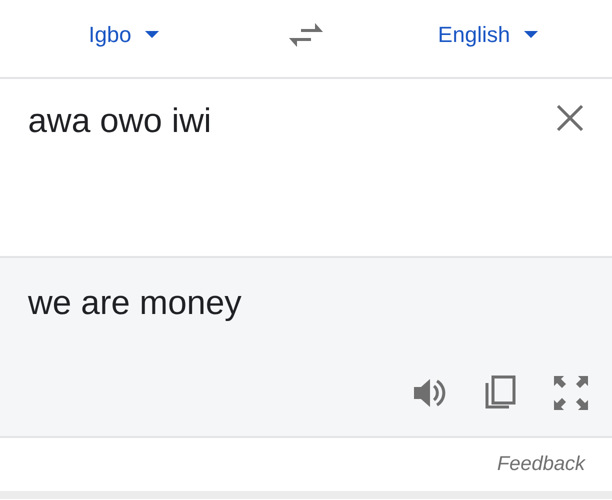  What do you see at coordinates (488, 35) in the screenshot?
I see `target-language-selector: English` at bounding box center [488, 35].